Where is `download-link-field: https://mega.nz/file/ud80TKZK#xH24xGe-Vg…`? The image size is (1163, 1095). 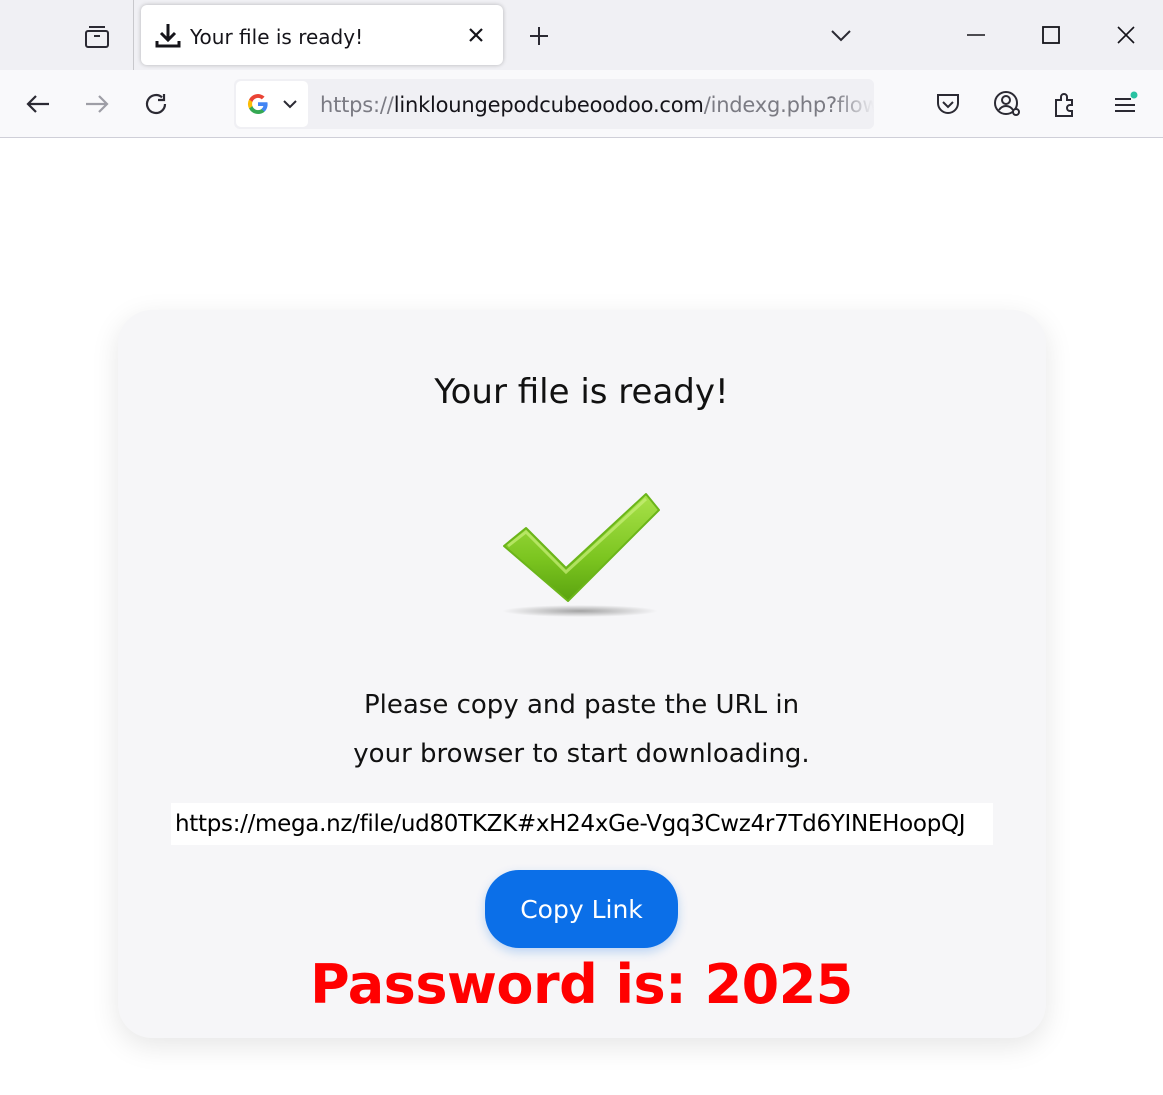 download-link-field: https://mega.nz/file/ud80TKZK#xH24xGe-Vg… is located at coordinates (582, 824).